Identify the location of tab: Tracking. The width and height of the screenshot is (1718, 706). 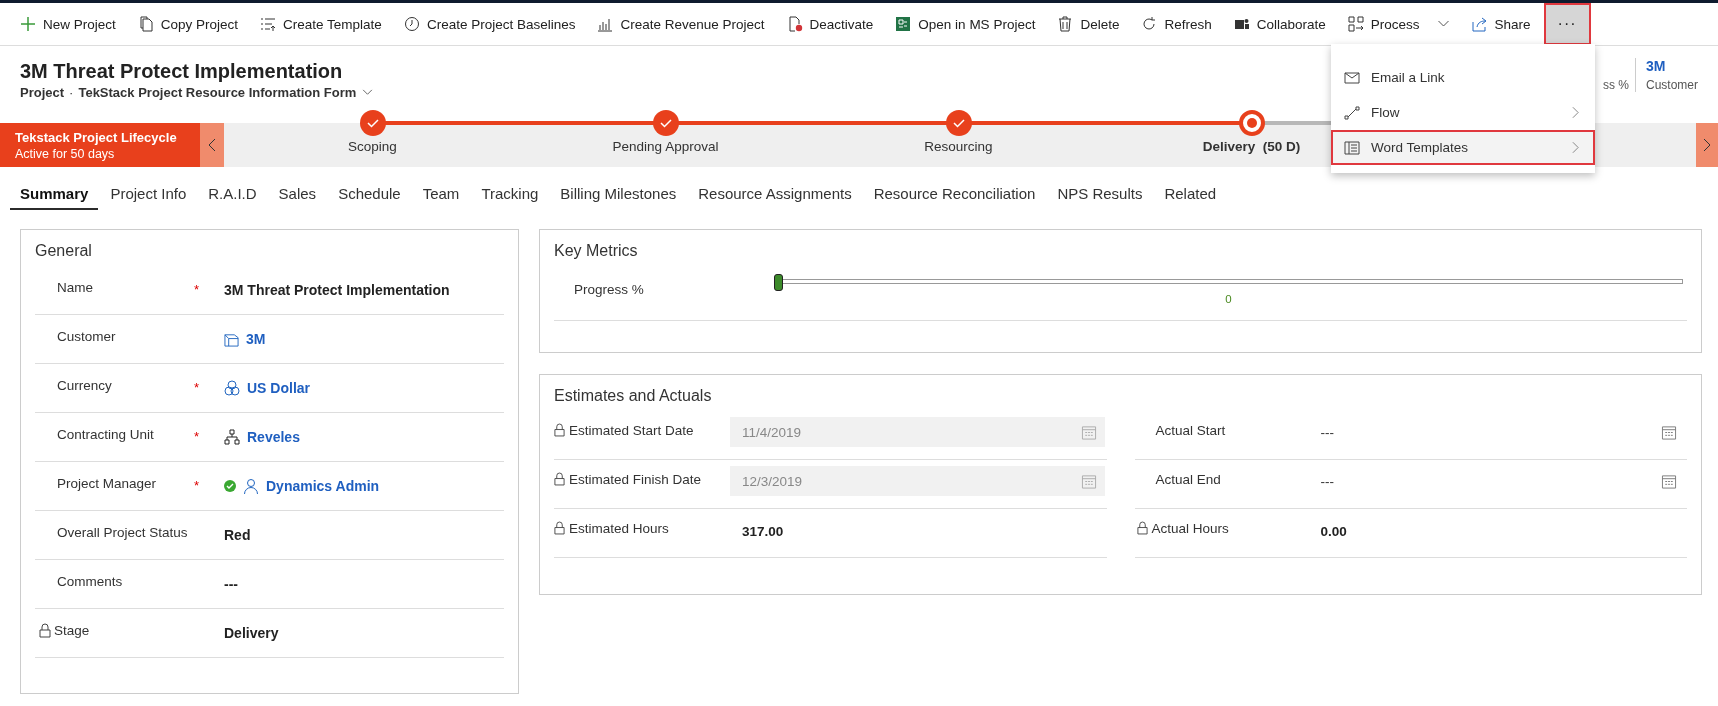
(510, 193).